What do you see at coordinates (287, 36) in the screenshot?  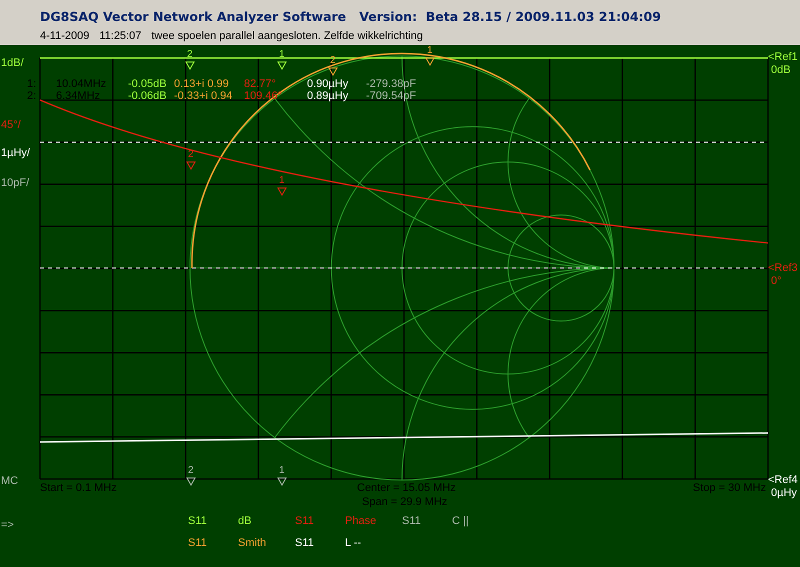 I see `comment-text: twee spoelen parallel aangesloten. Zelfde wikkelrichting` at bounding box center [287, 36].